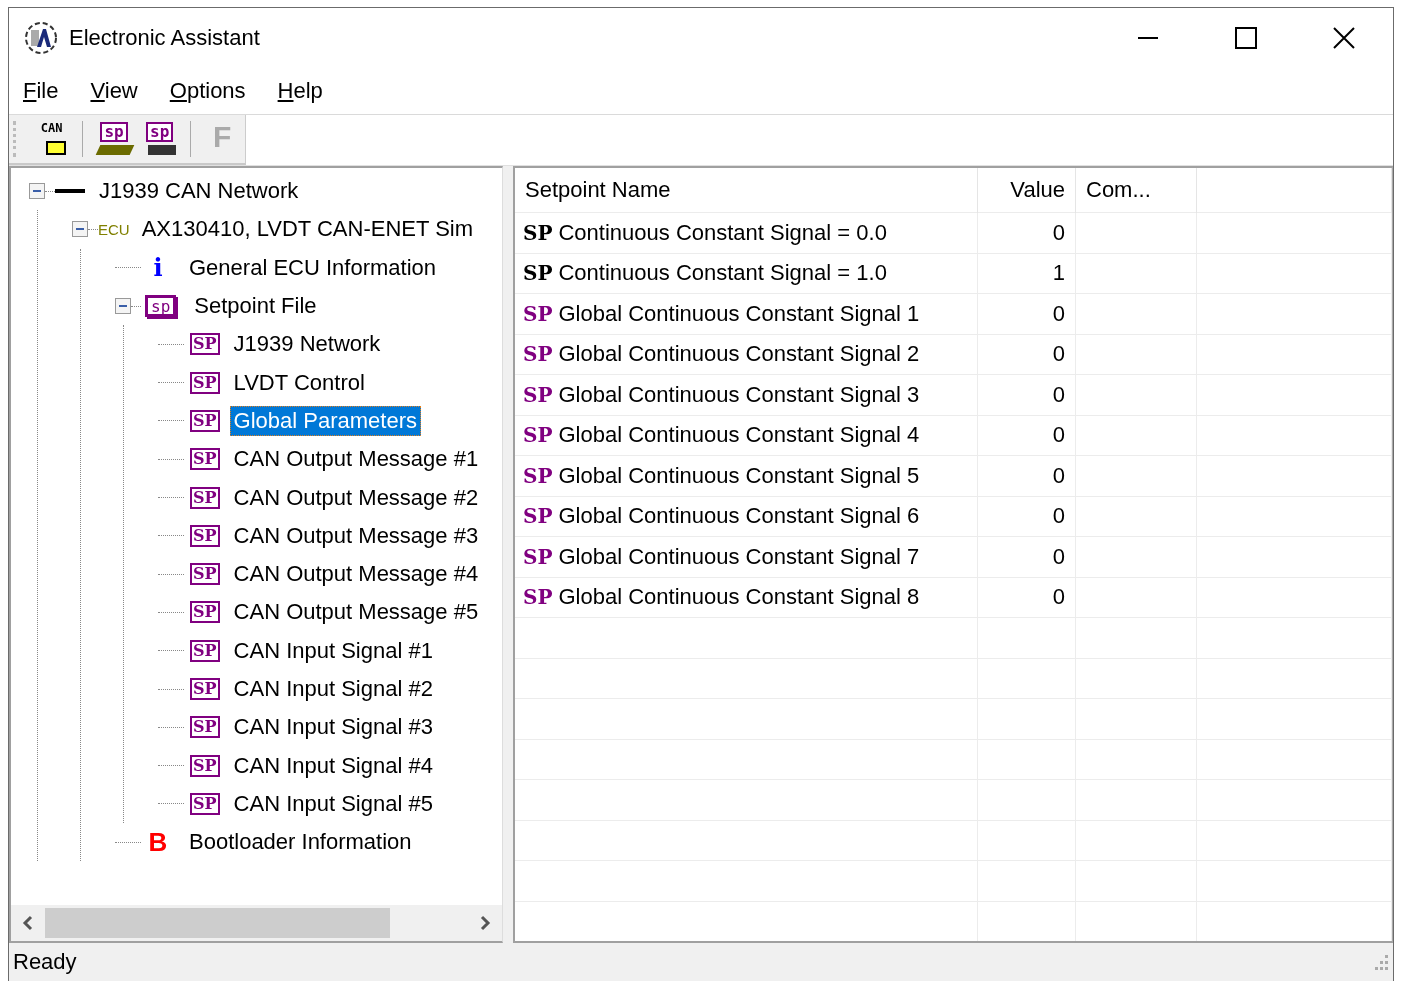 This screenshot has width=1401, height=981. Describe the element at coordinates (45, 962) in the screenshot. I see `status-text: Ready` at that location.